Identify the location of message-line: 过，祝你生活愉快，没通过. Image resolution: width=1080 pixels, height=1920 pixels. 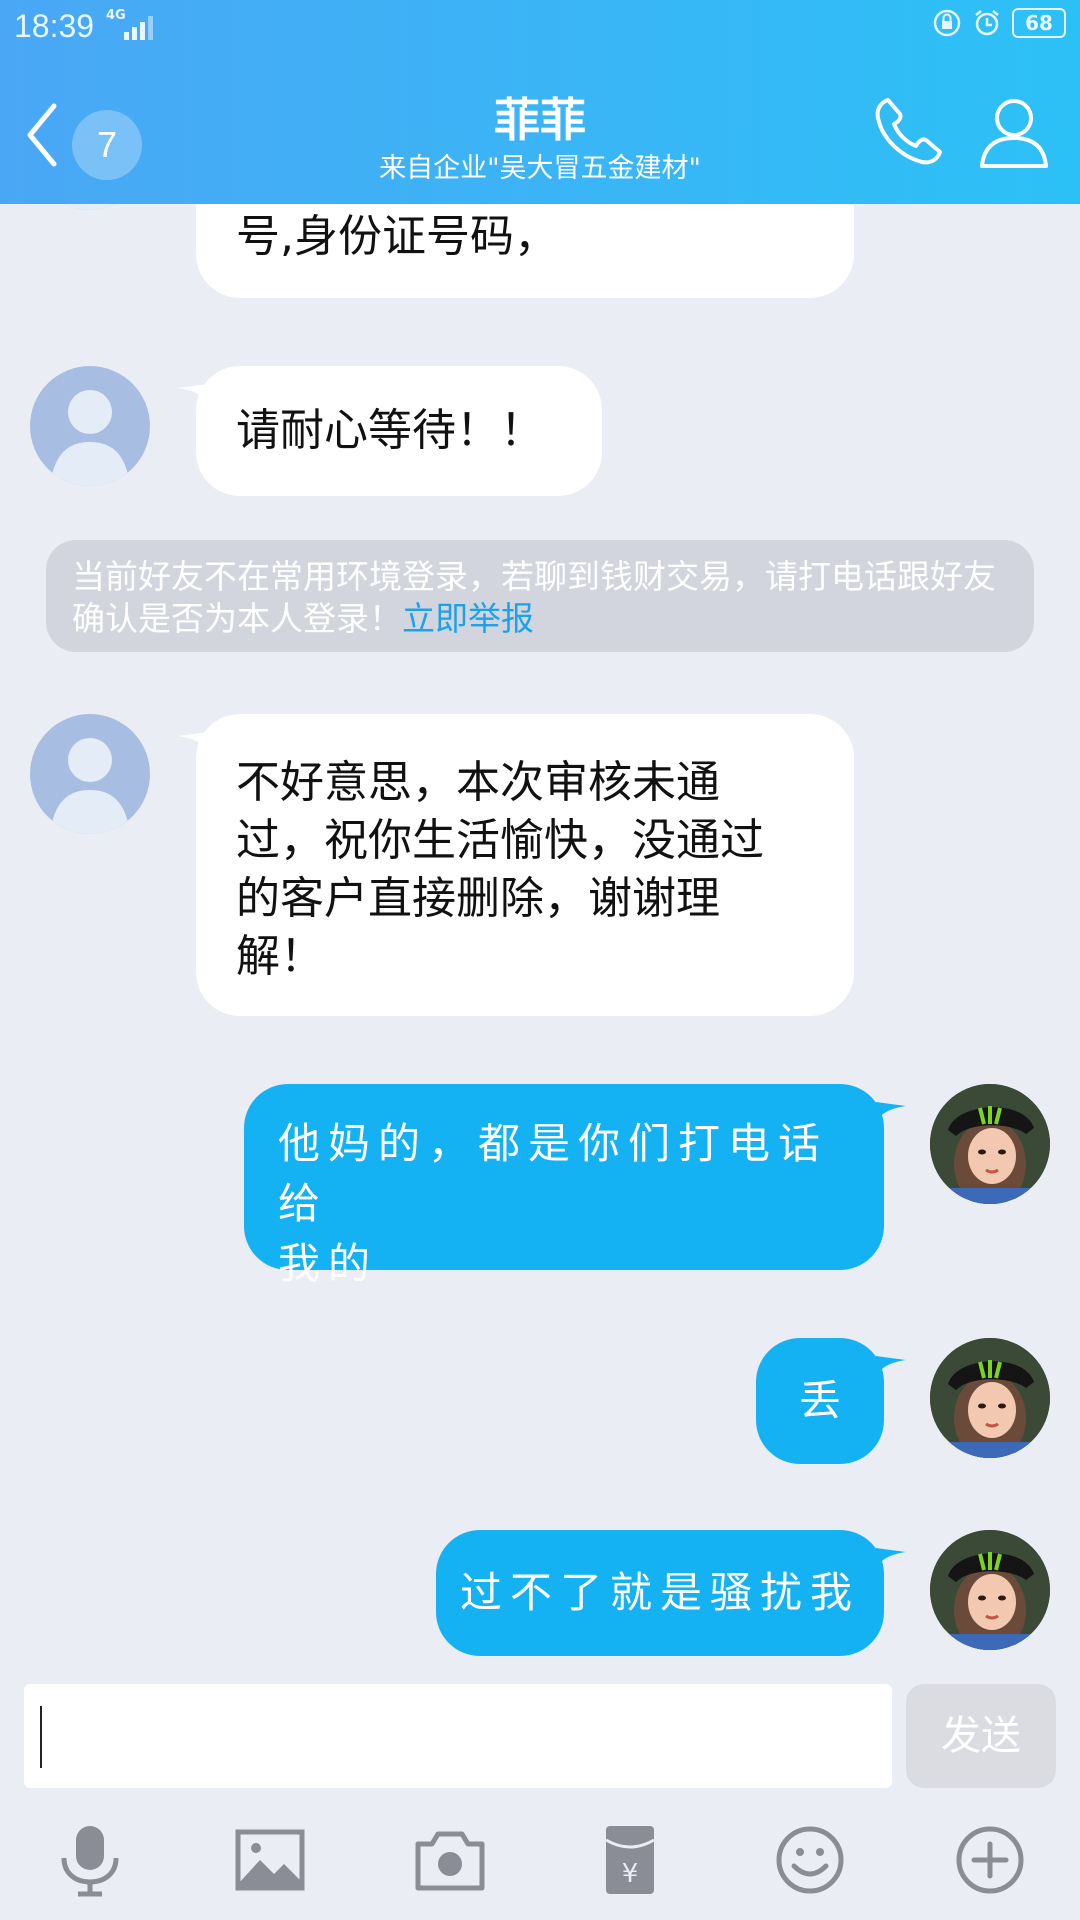
(500, 840).